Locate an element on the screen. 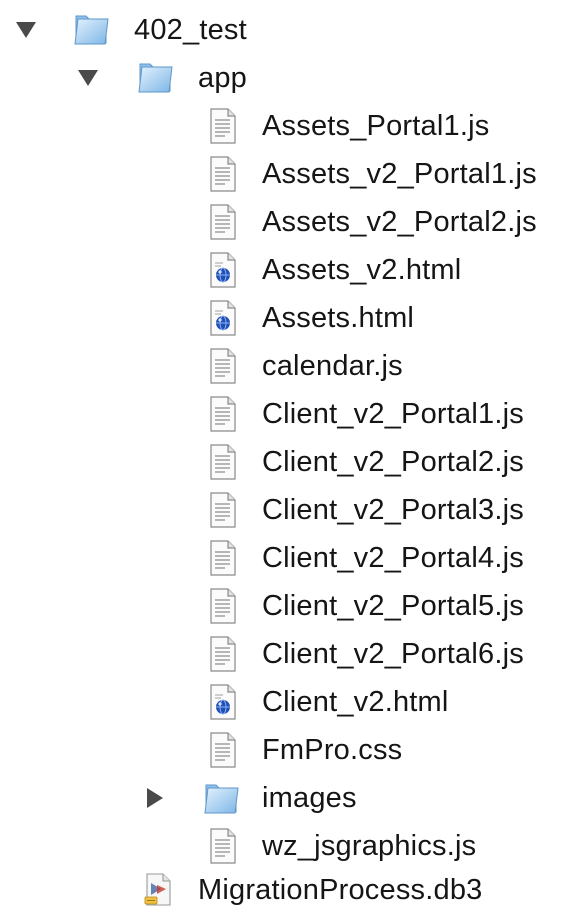  tree-row-label: app is located at coordinates (222, 78).